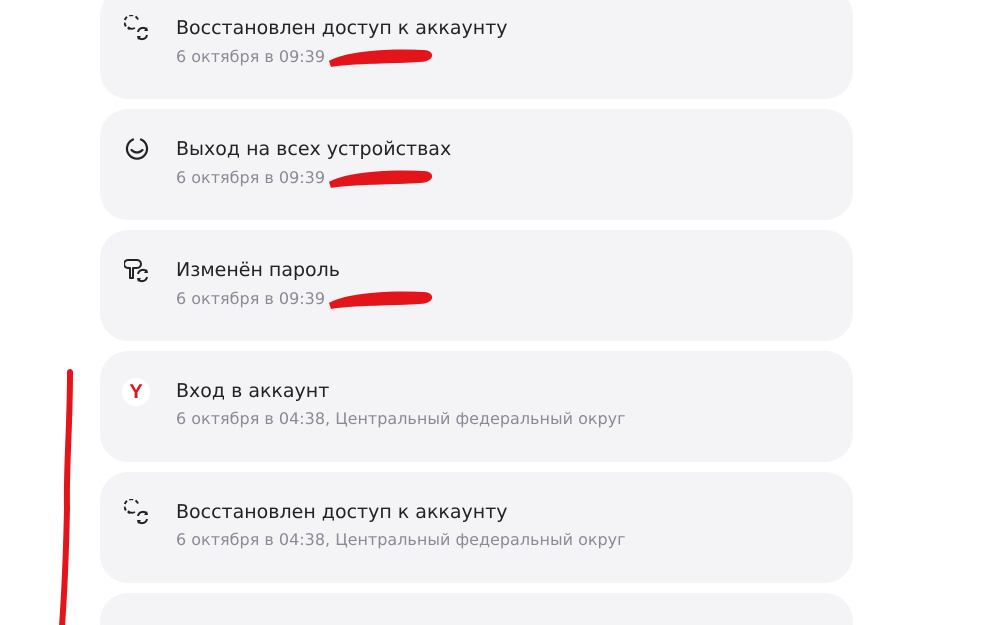 This screenshot has height=625, width=1000. Describe the element at coordinates (137, 149) in the screenshot. I see `logout-icon` at that location.